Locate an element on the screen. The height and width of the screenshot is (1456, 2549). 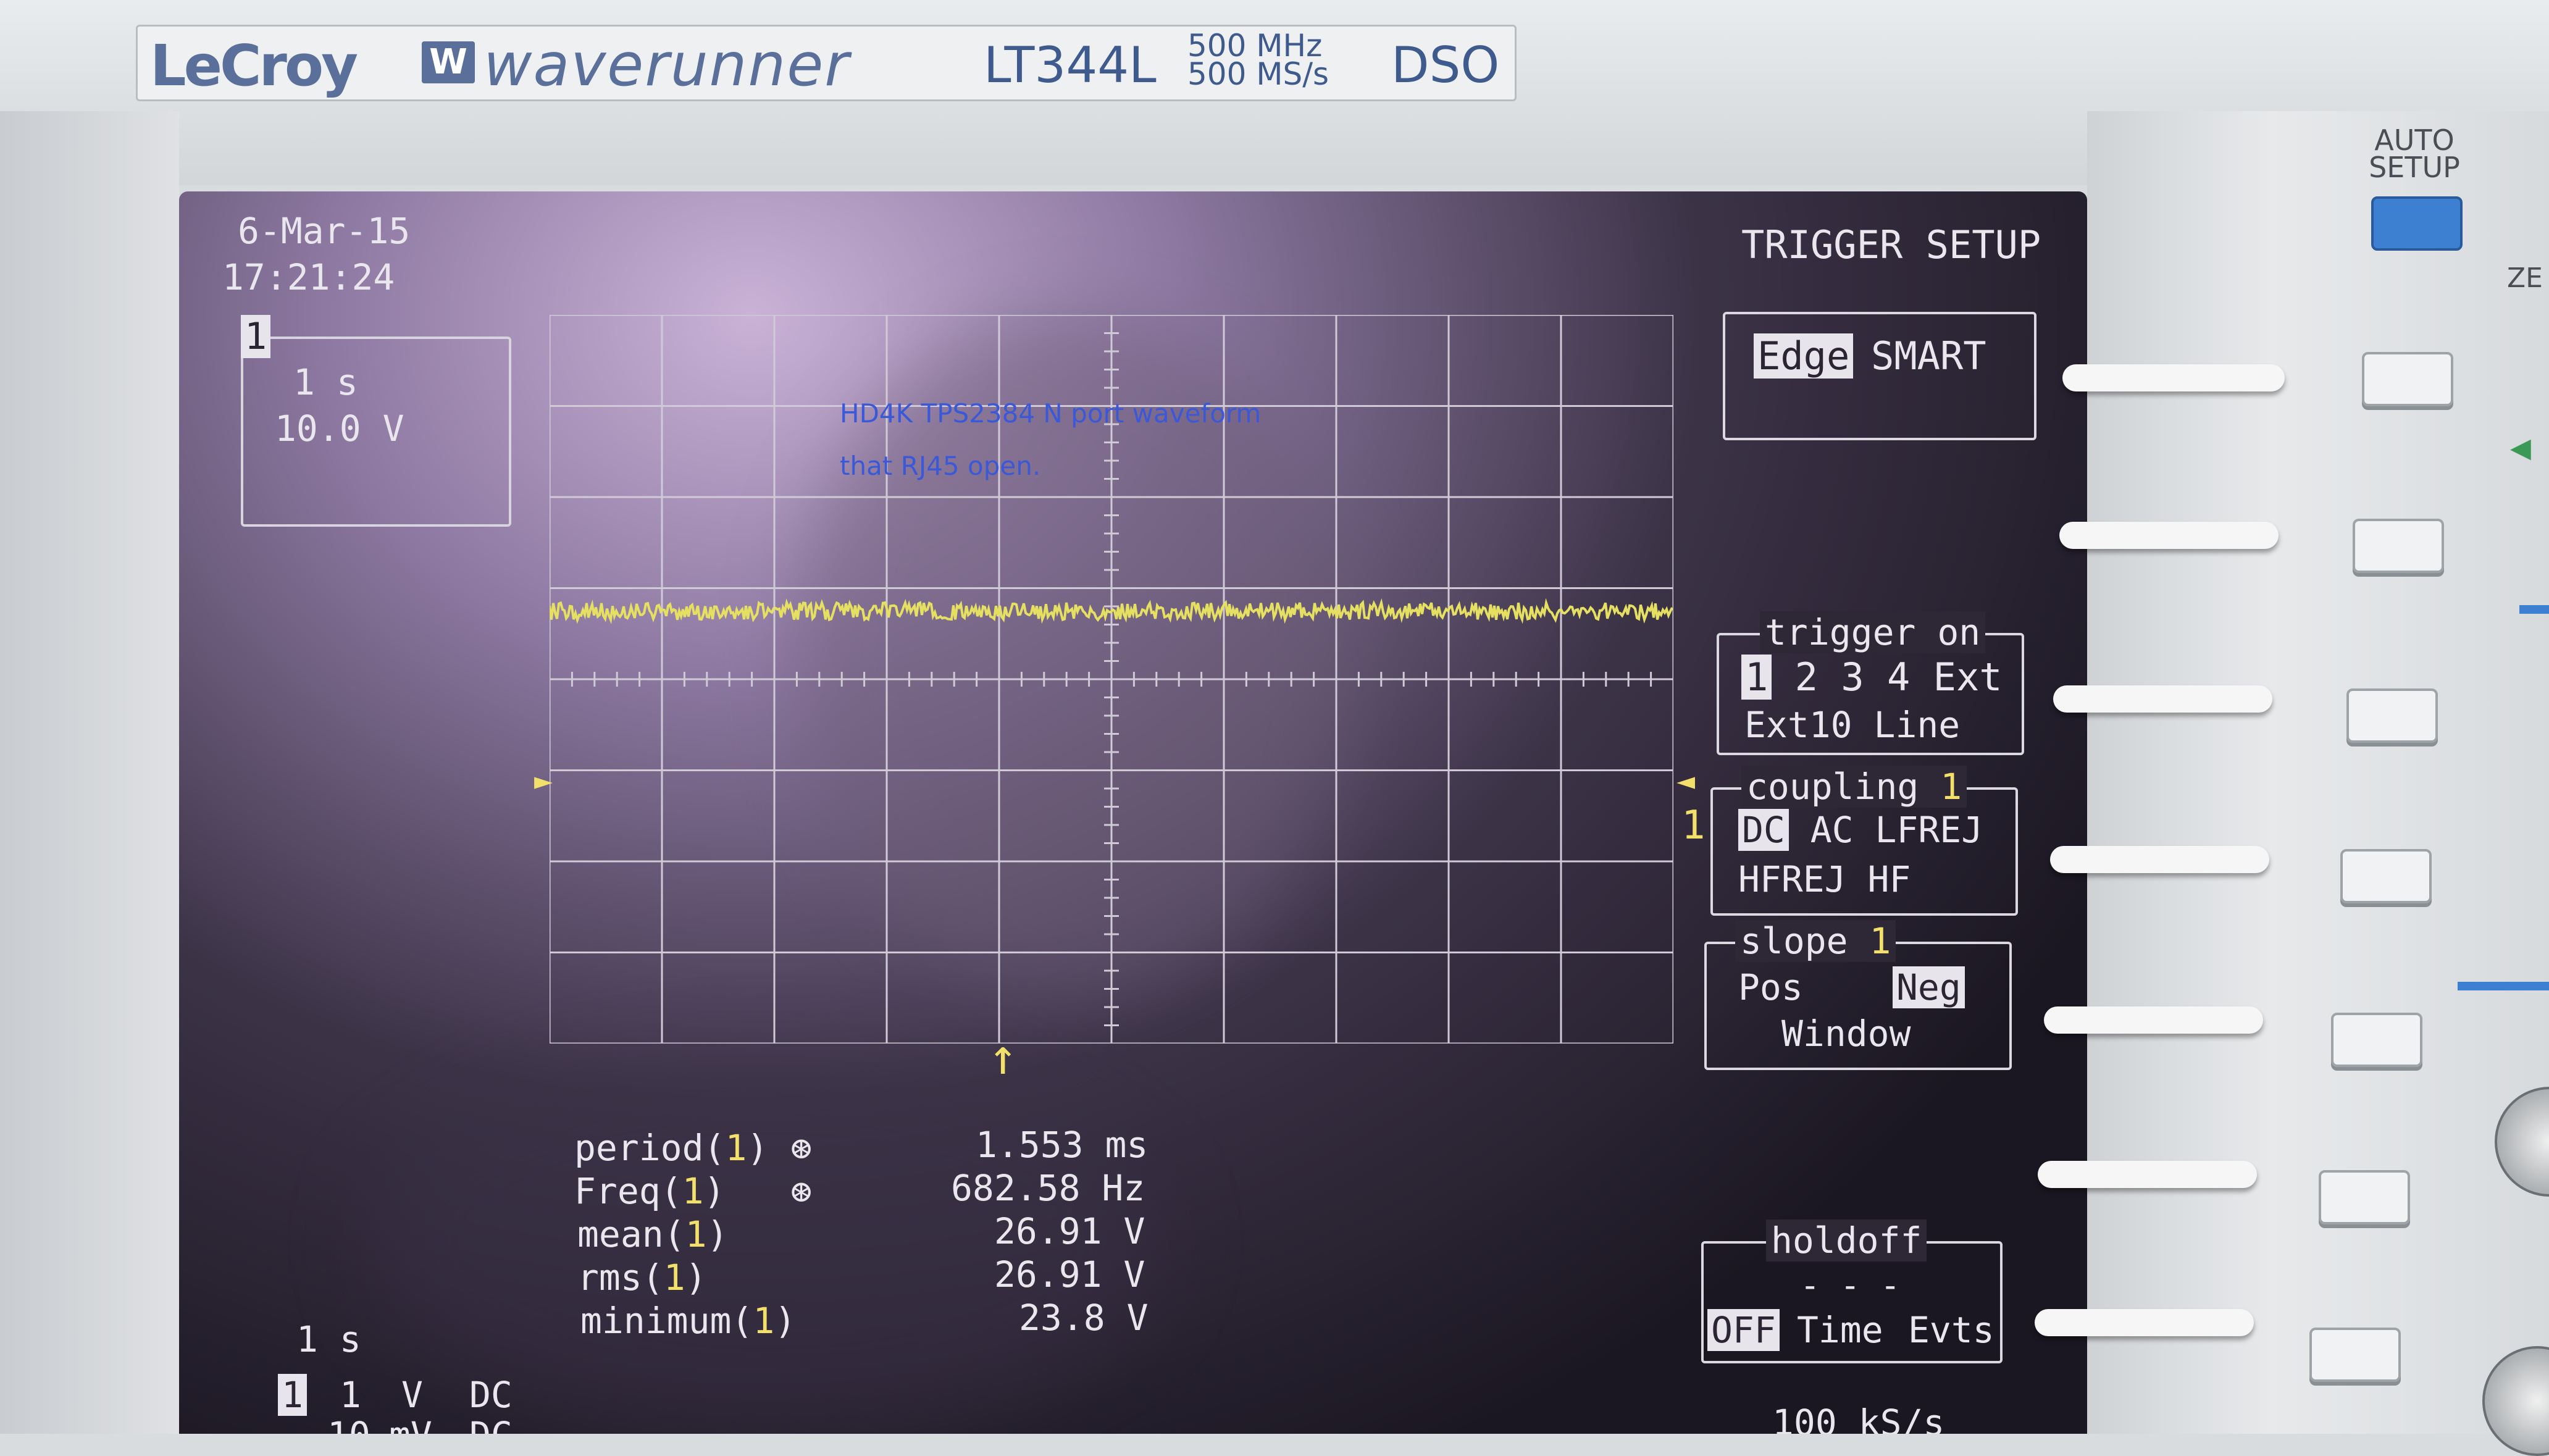
samplerate-spec: 500 MS/s is located at coordinates (1258, 74).